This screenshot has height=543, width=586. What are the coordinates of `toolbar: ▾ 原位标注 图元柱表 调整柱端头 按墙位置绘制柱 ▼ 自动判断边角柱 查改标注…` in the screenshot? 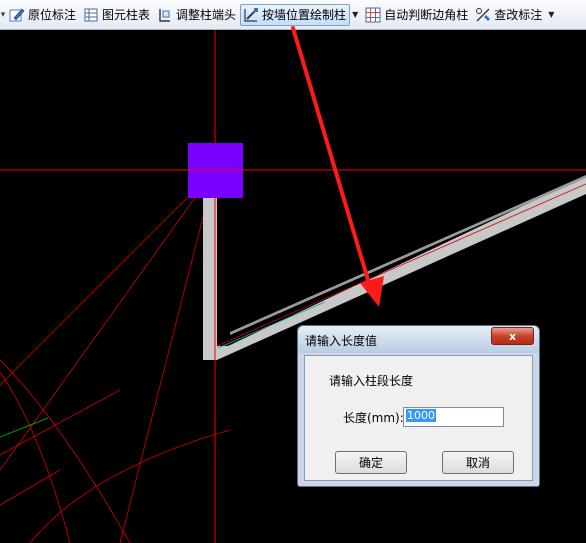 It's located at (293, 15).